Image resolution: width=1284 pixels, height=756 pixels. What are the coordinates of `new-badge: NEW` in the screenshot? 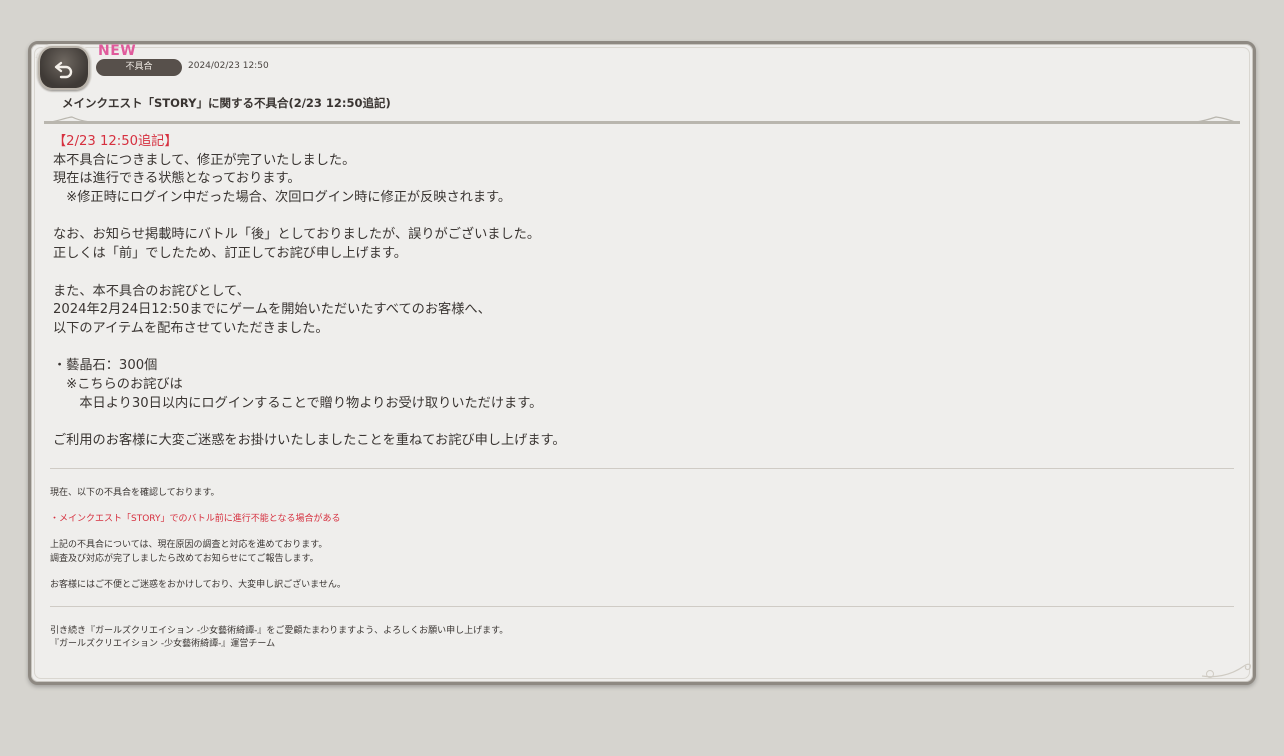 It's located at (117, 51).